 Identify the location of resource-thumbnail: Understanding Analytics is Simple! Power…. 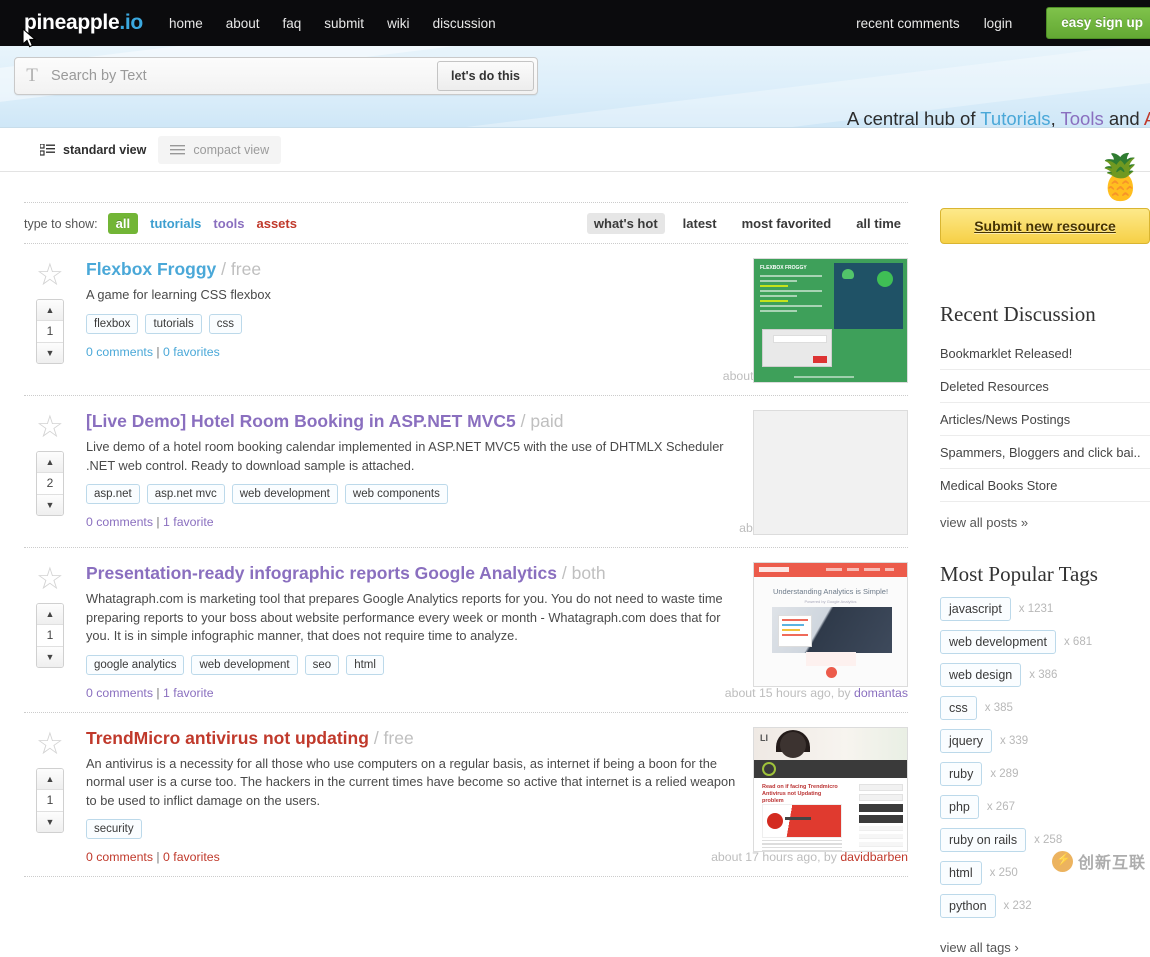
(830, 624).